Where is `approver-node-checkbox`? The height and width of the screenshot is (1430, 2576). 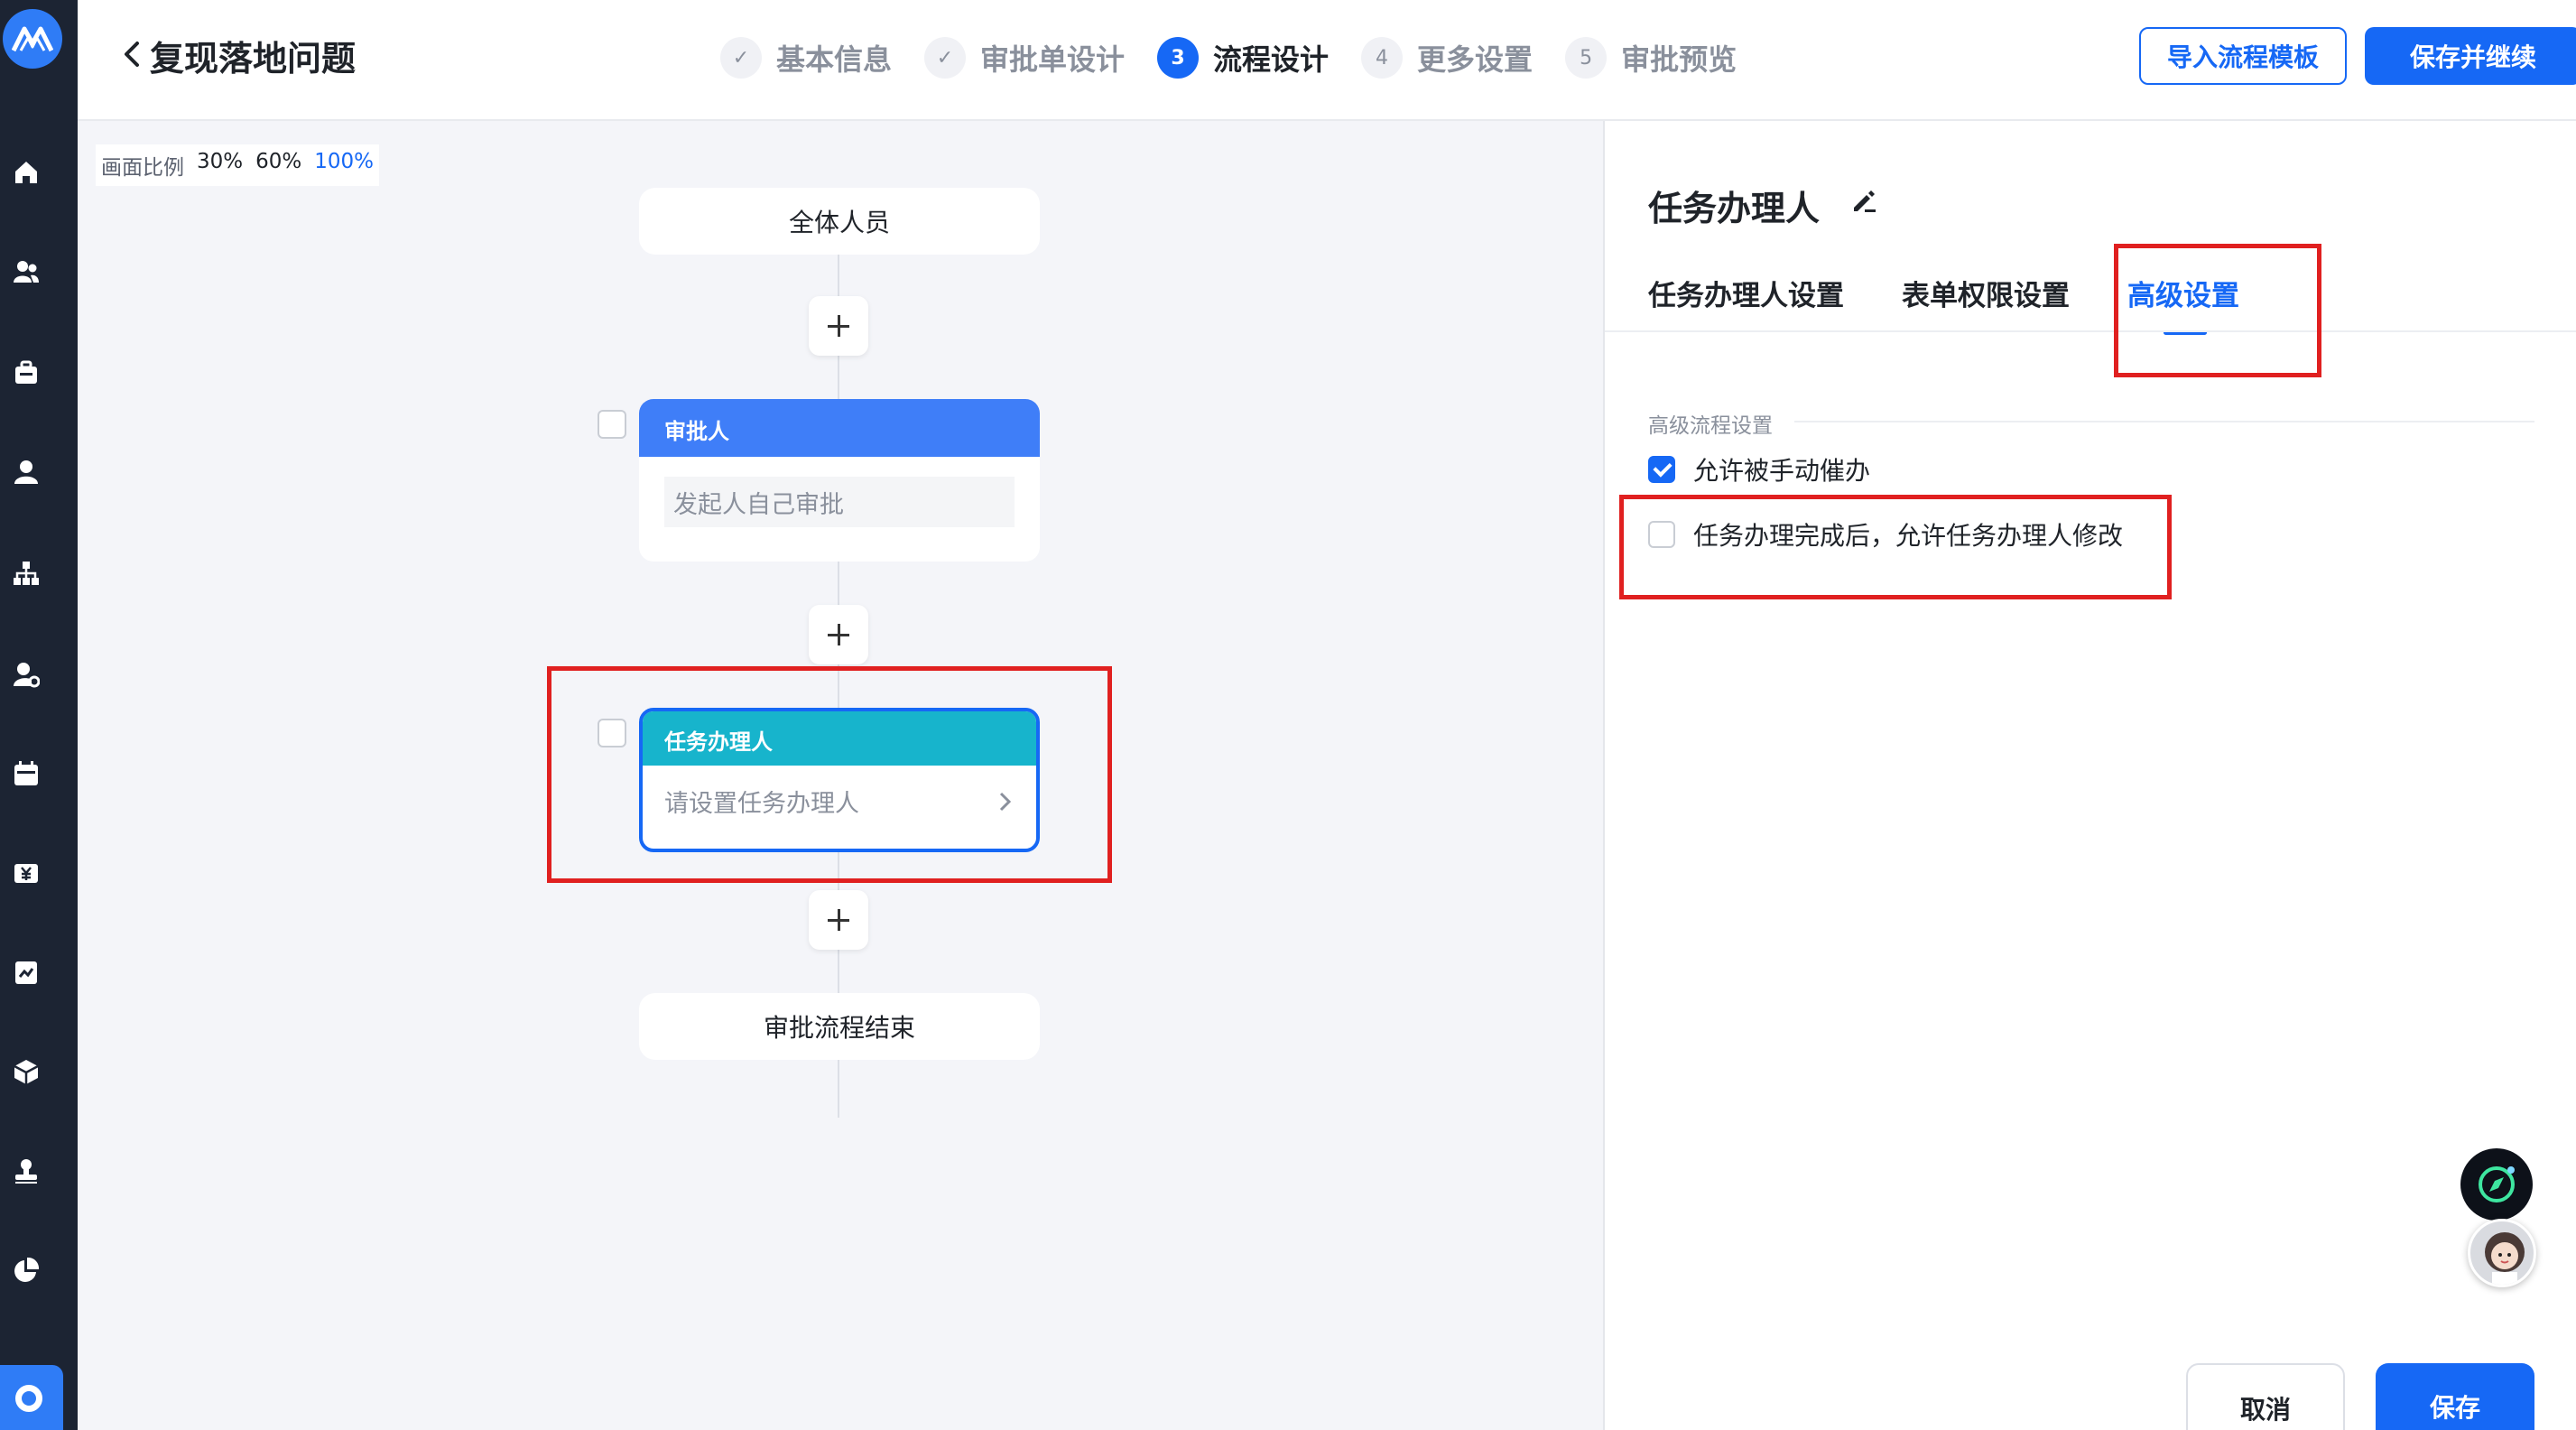 approver-node-checkbox is located at coordinates (612, 425).